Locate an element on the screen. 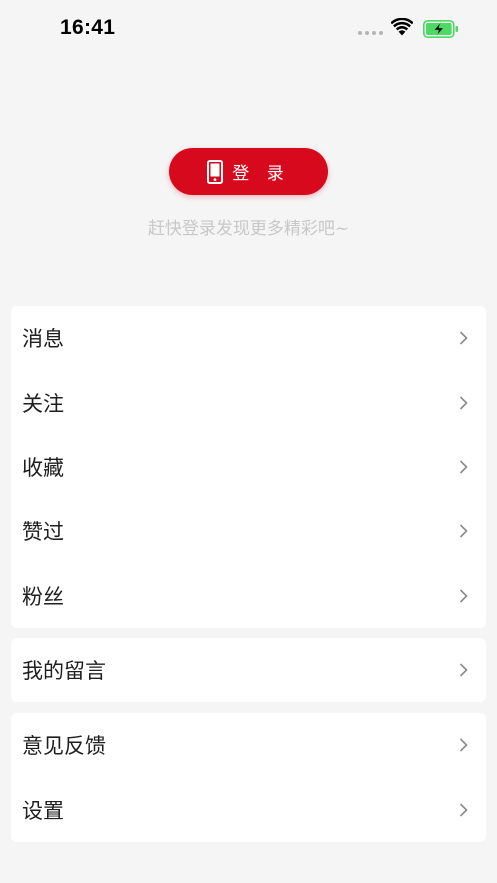  menu-item-label: 我的留言 is located at coordinates (64, 671).